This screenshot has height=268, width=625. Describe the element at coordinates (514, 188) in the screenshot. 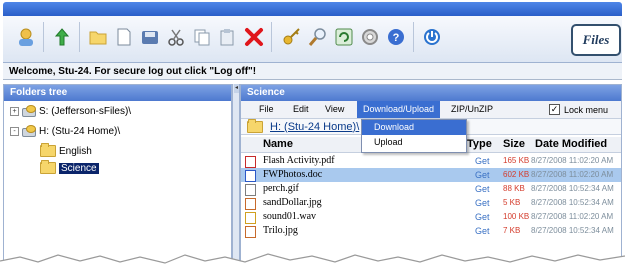

I see `file-size: 88 KB` at that location.